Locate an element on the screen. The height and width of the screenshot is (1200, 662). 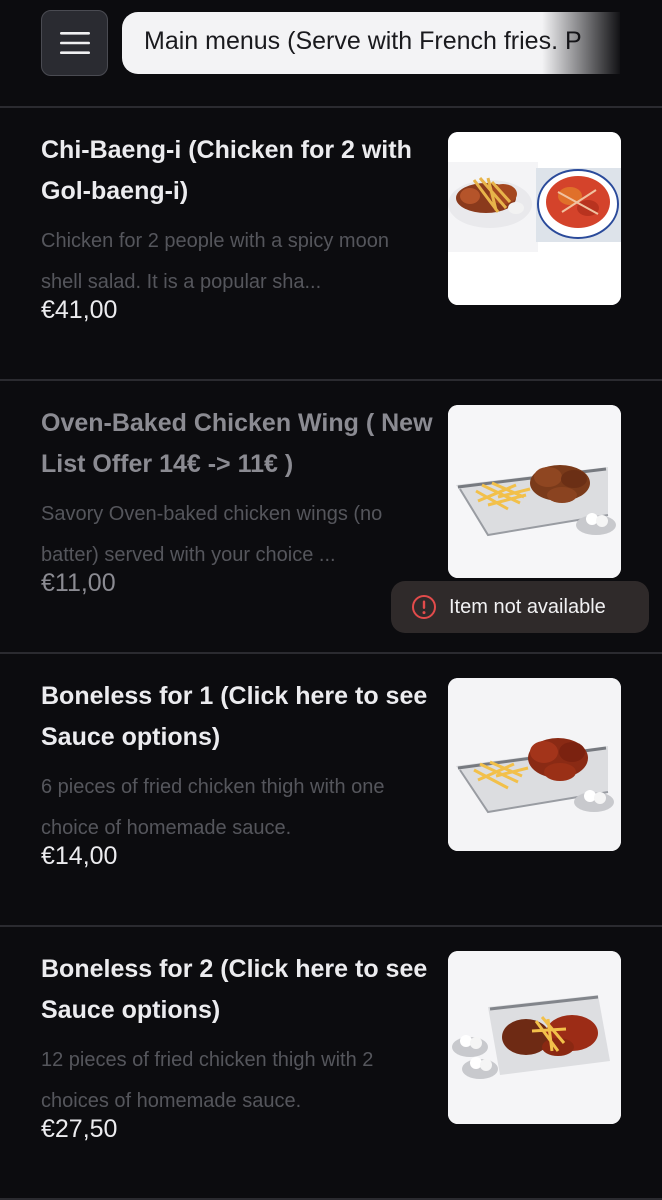
menu-item-price: €14,00 is located at coordinates (79, 856).